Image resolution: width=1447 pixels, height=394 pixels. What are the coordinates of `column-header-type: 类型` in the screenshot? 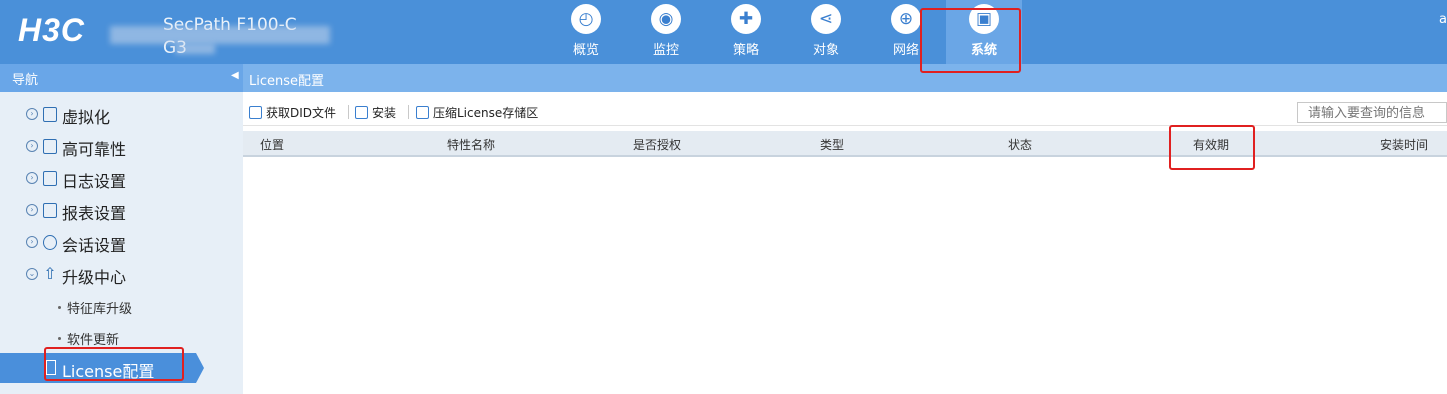 It's located at (832, 144).